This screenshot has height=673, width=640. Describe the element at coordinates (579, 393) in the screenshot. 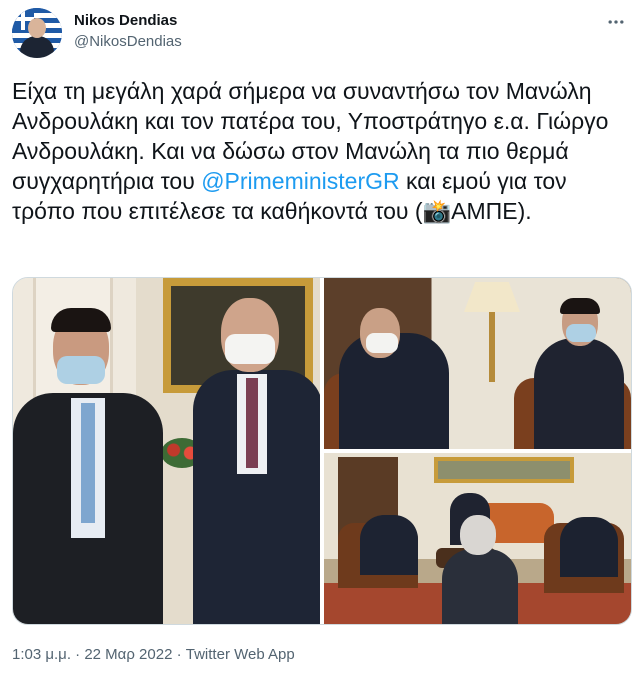

I see `photo-2-man-right` at that location.